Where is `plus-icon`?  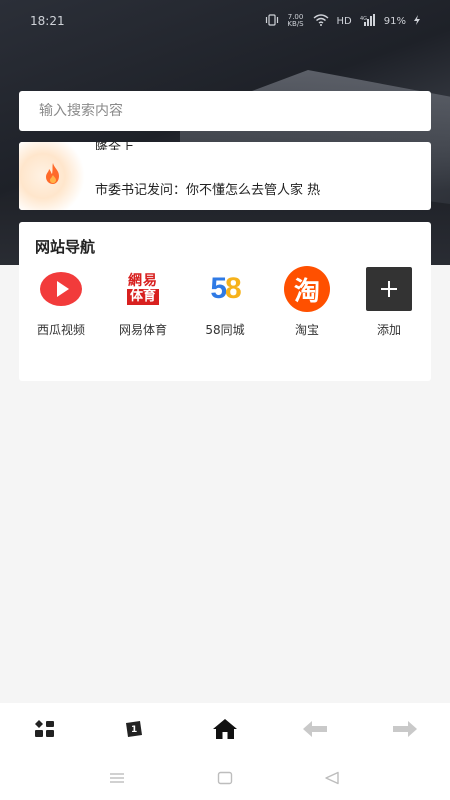
plus-icon is located at coordinates (389, 289).